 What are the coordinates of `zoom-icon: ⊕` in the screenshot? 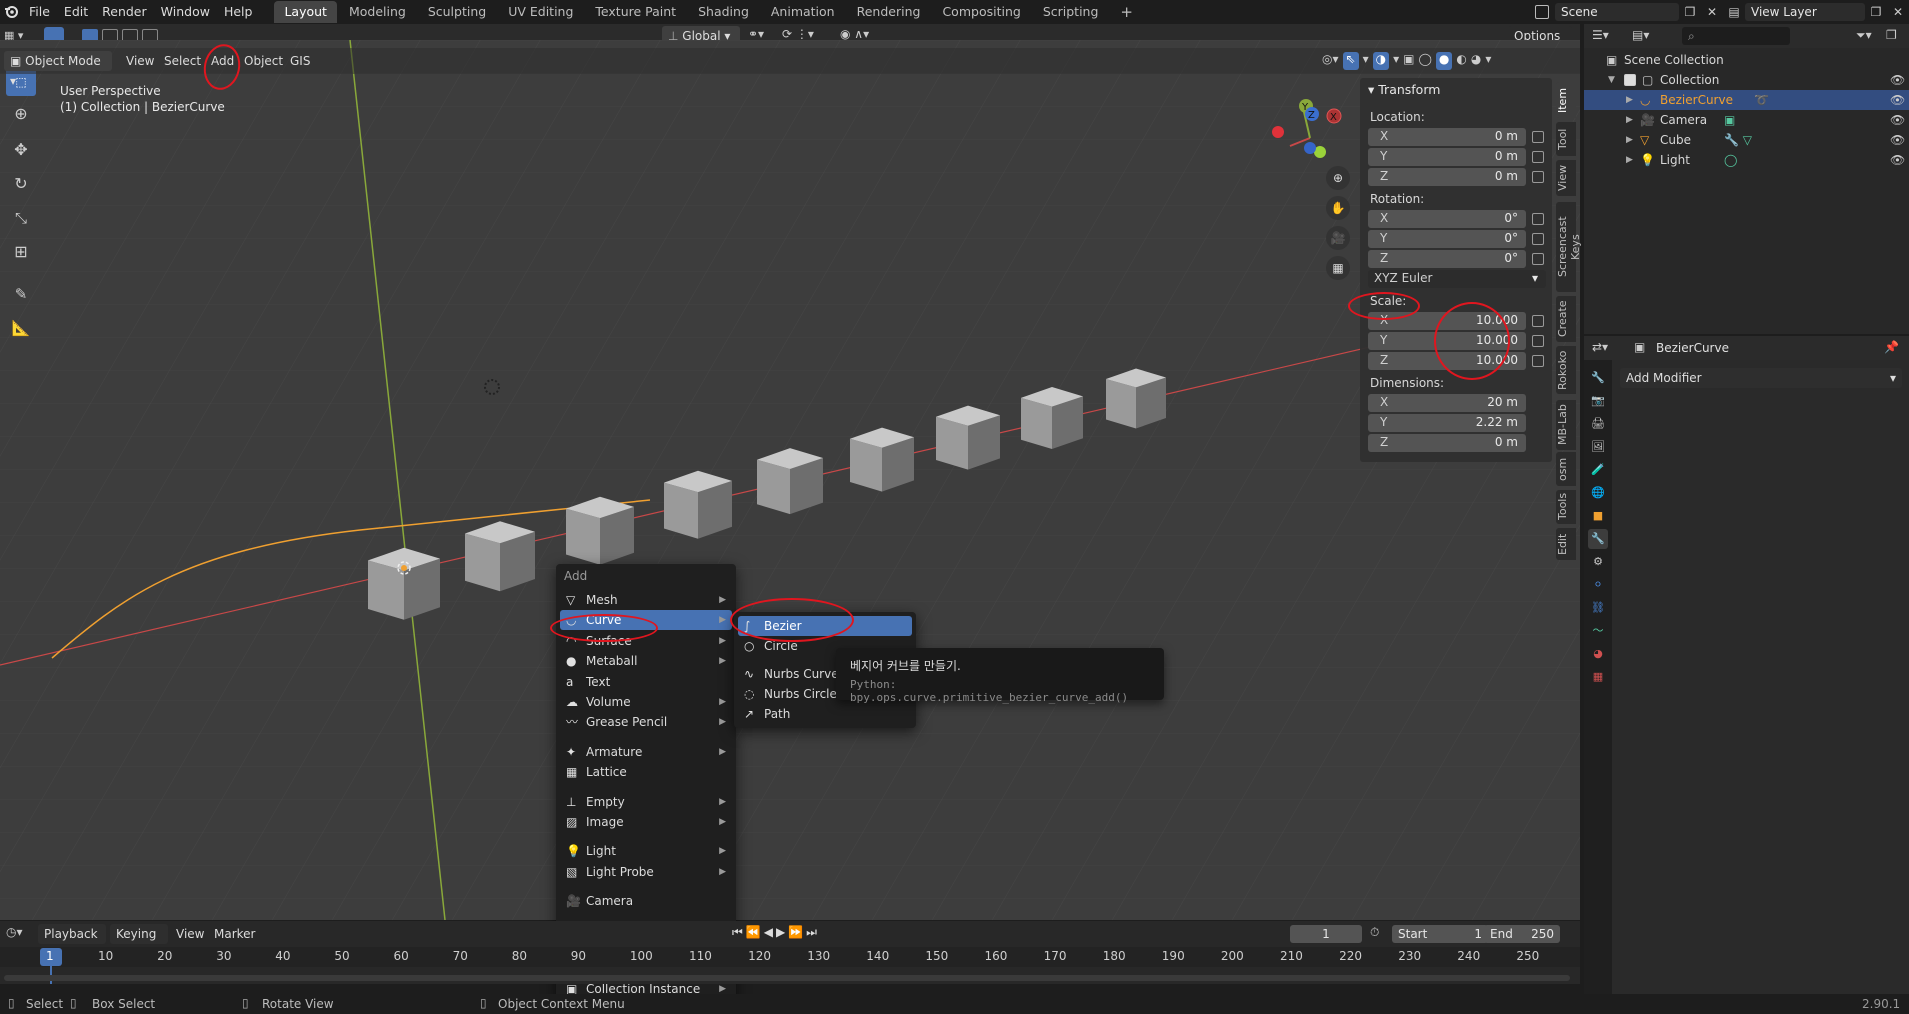 It's located at (1338, 178).